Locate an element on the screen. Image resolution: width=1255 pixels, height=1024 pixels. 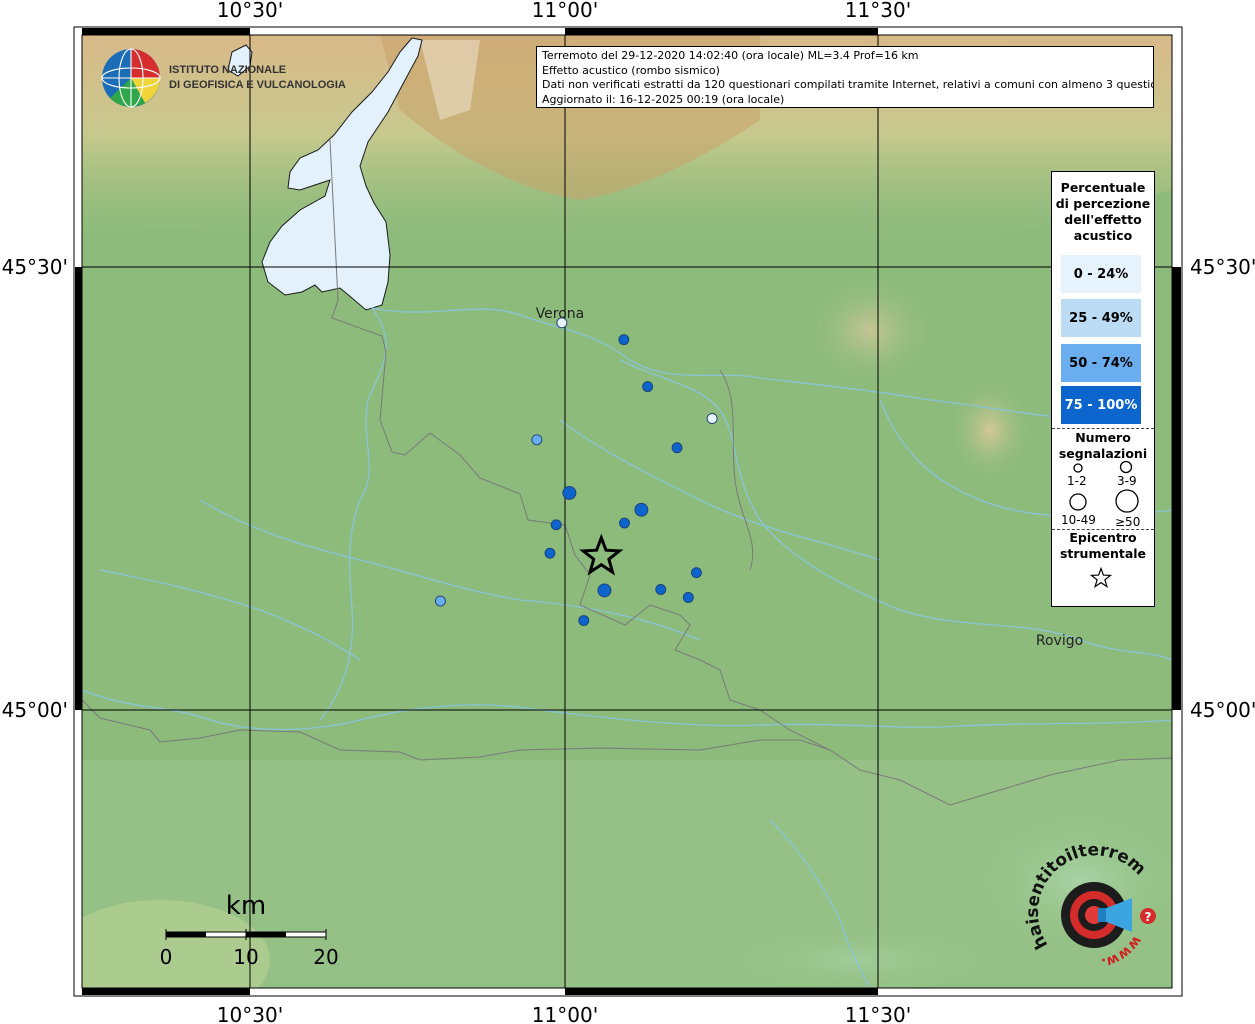
left-tick-label: 45°30' is located at coordinates (35, 267).